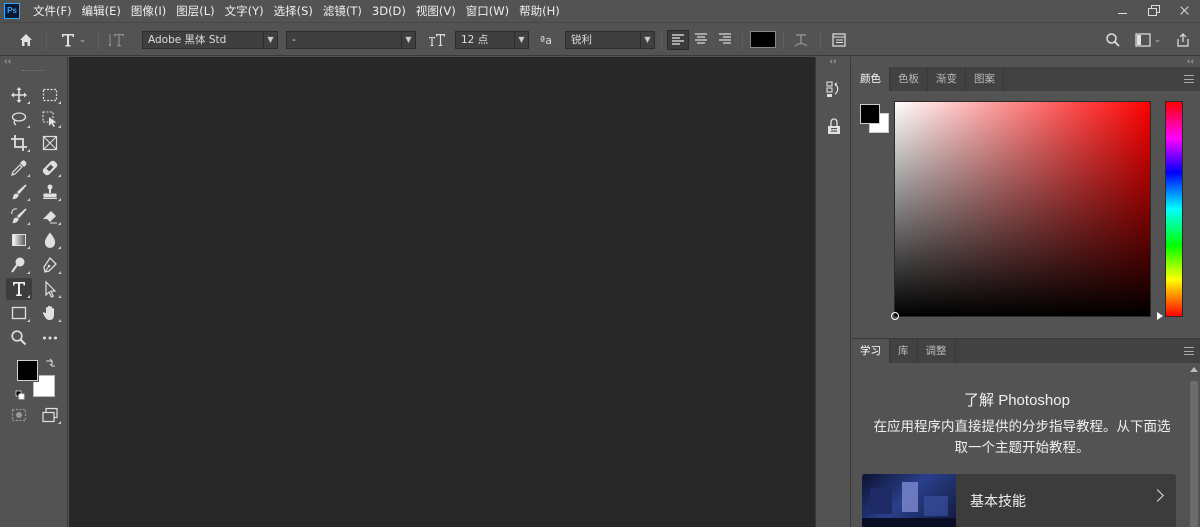 Image resolution: width=1200 pixels, height=527 pixels. Describe the element at coordinates (19, 338) in the screenshot. I see `zoom-tool` at that location.